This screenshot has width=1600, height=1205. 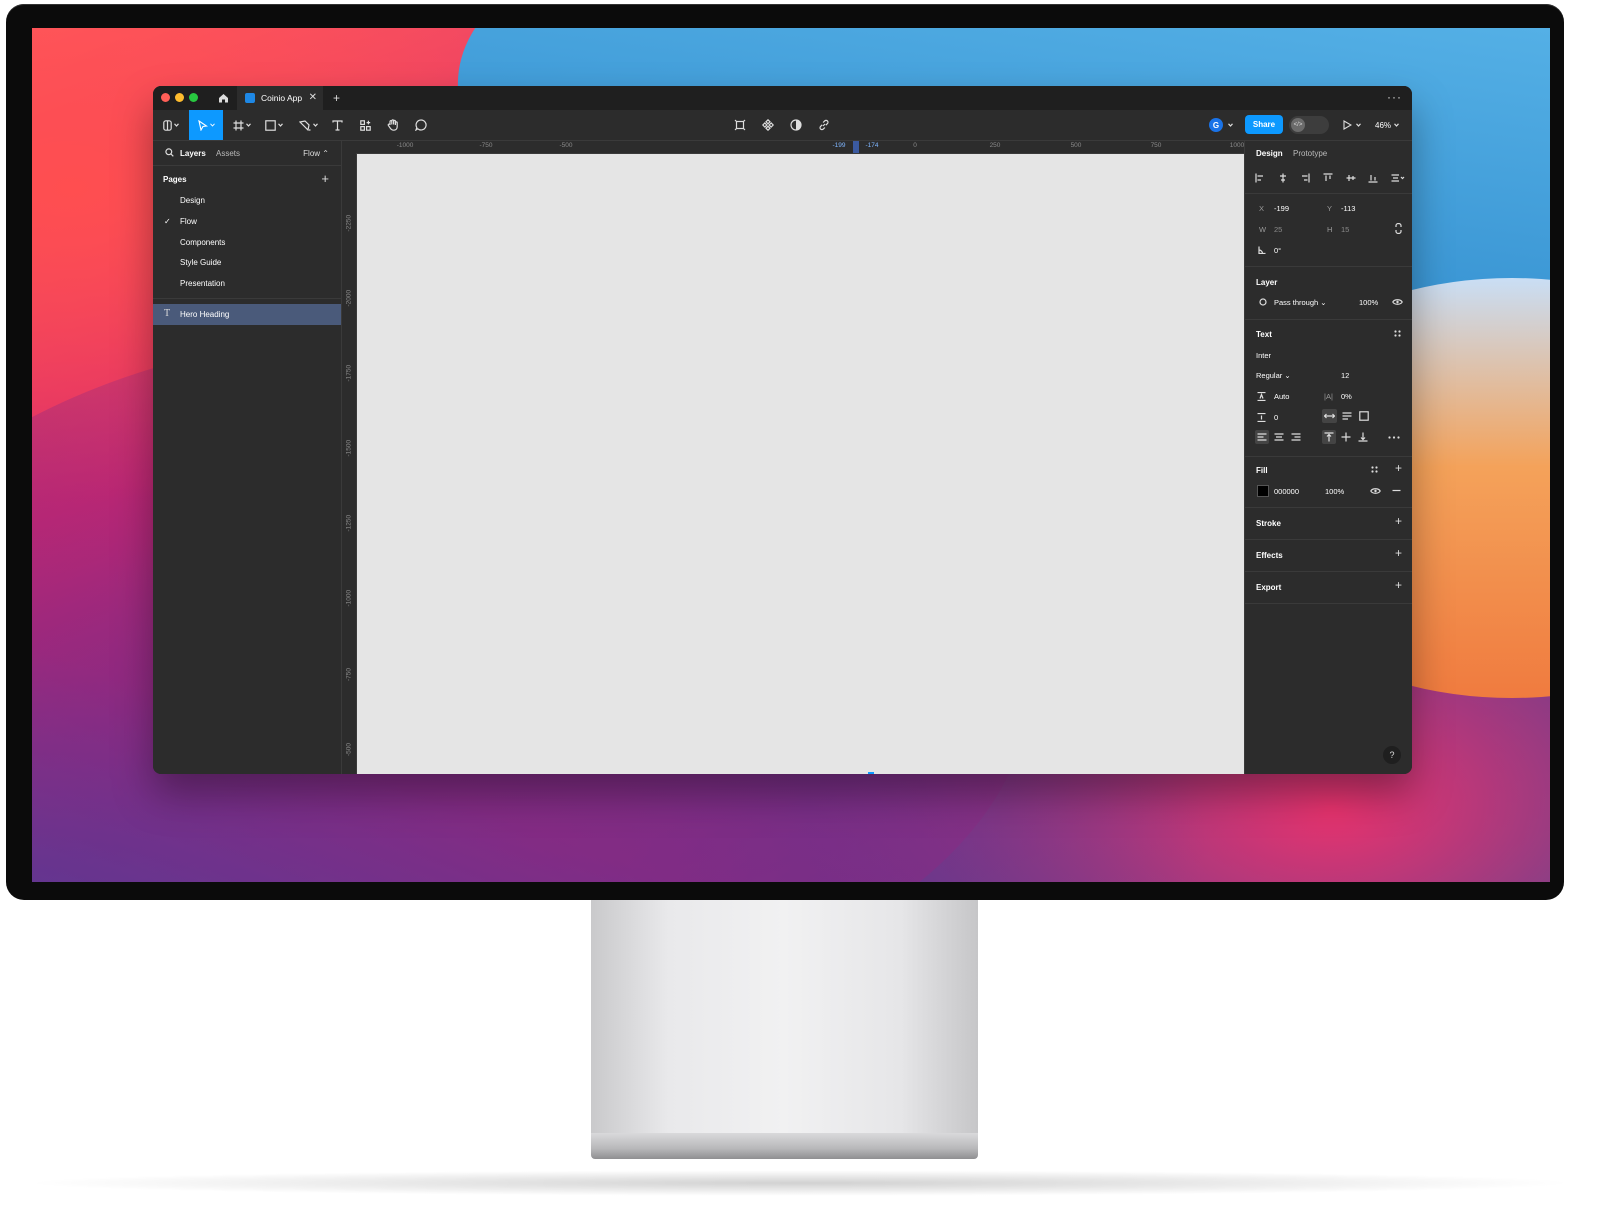 What do you see at coordinates (1345, 229) in the screenshot?
I see `height-input: 15` at bounding box center [1345, 229].